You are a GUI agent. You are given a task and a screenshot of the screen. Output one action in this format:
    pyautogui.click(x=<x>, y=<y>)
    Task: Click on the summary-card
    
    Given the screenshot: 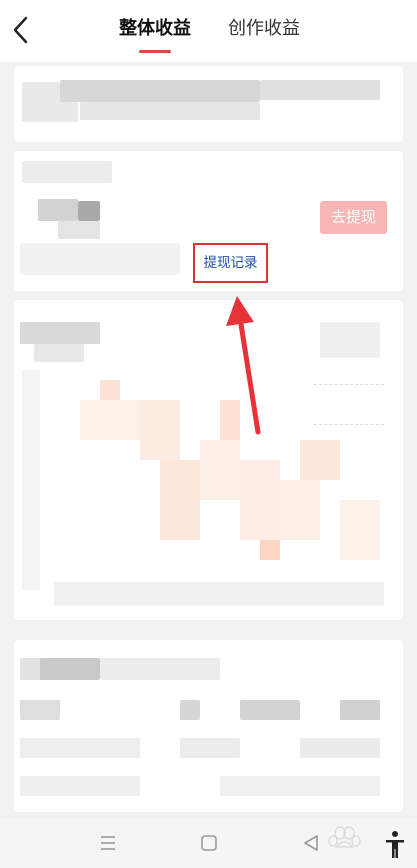 What is the action you would take?
    pyautogui.click(x=208, y=104)
    